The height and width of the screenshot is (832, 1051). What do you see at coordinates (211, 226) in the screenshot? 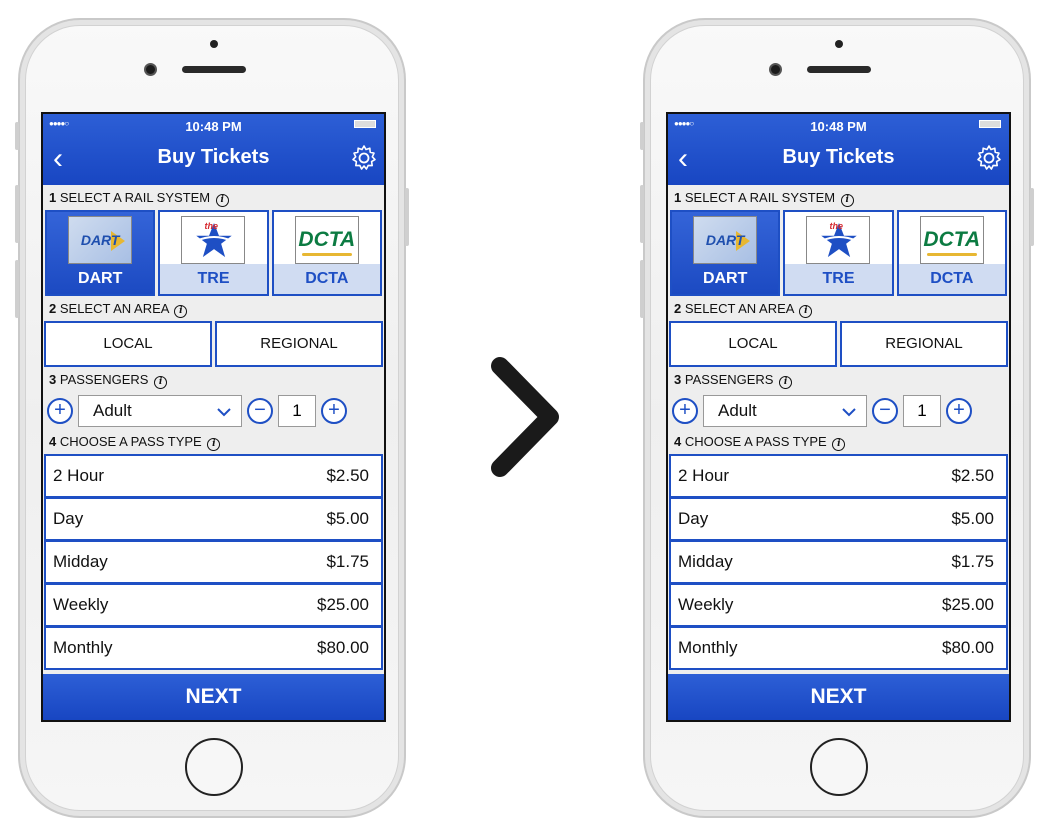
I see `tre-logo-text: the` at bounding box center [211, 226].